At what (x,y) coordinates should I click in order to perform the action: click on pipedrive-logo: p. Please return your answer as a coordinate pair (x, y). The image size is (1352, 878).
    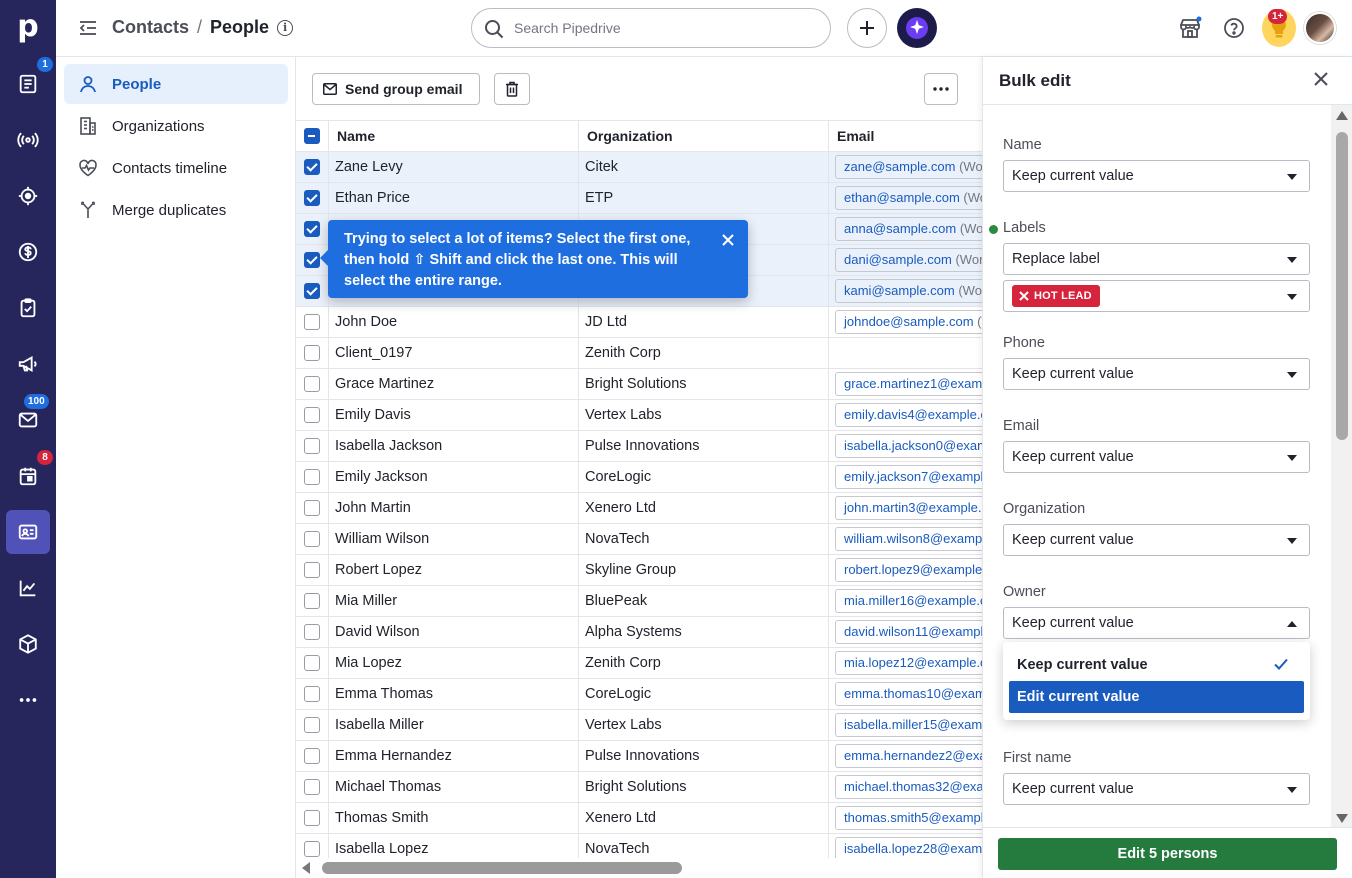
    Looking at the image, I should click on (28, 27).